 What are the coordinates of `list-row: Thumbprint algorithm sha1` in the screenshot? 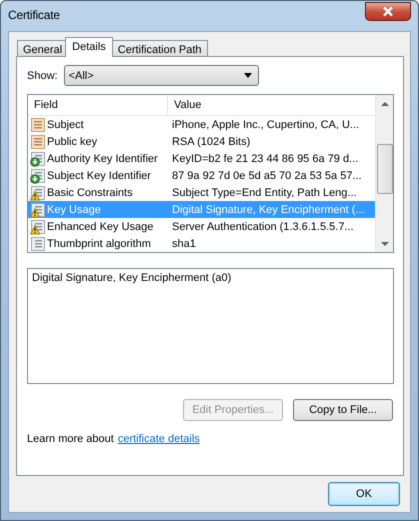 It's located at (201, 243).